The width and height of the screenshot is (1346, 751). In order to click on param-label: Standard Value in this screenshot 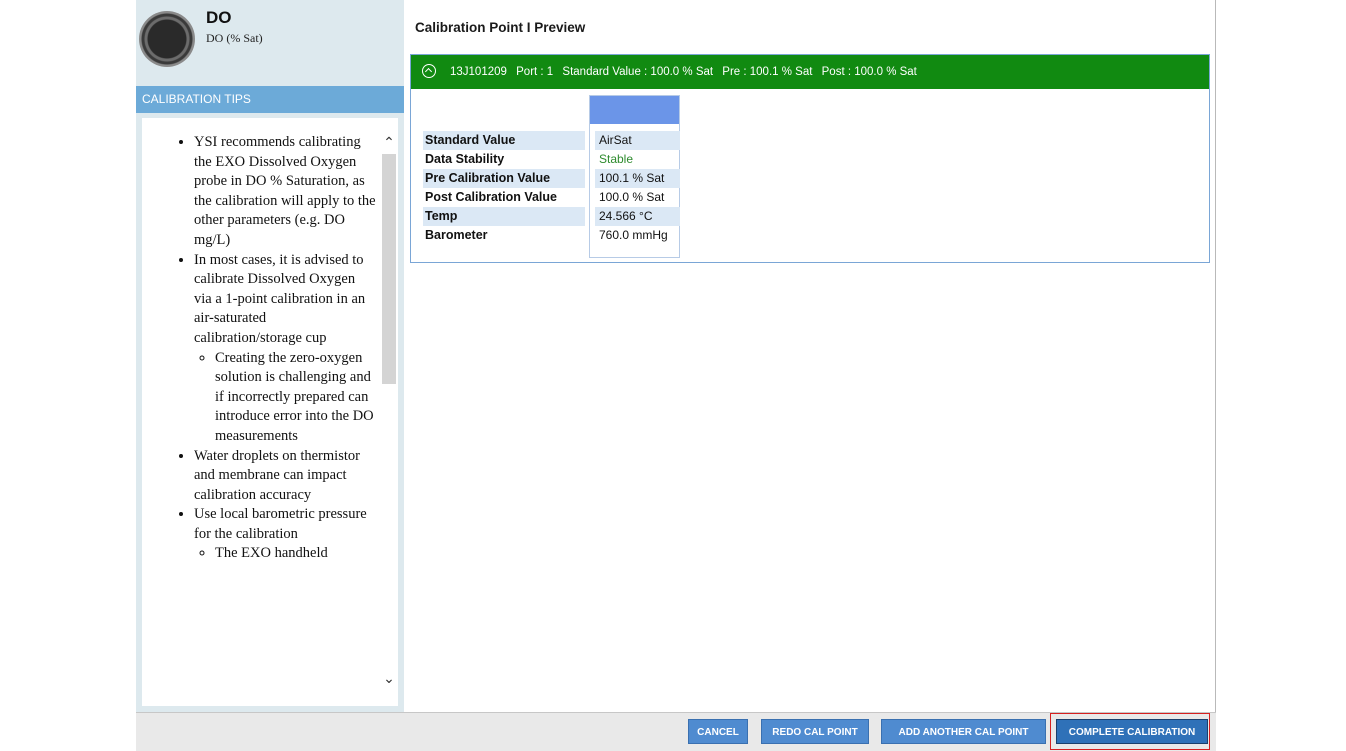, I will do `click(504, 140)`.